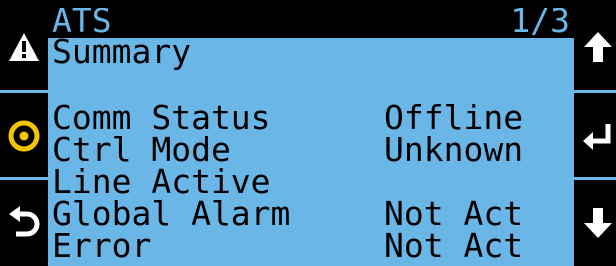 This screenshot has width=616, height=266. I want to click on home-button, so click(24, 136).